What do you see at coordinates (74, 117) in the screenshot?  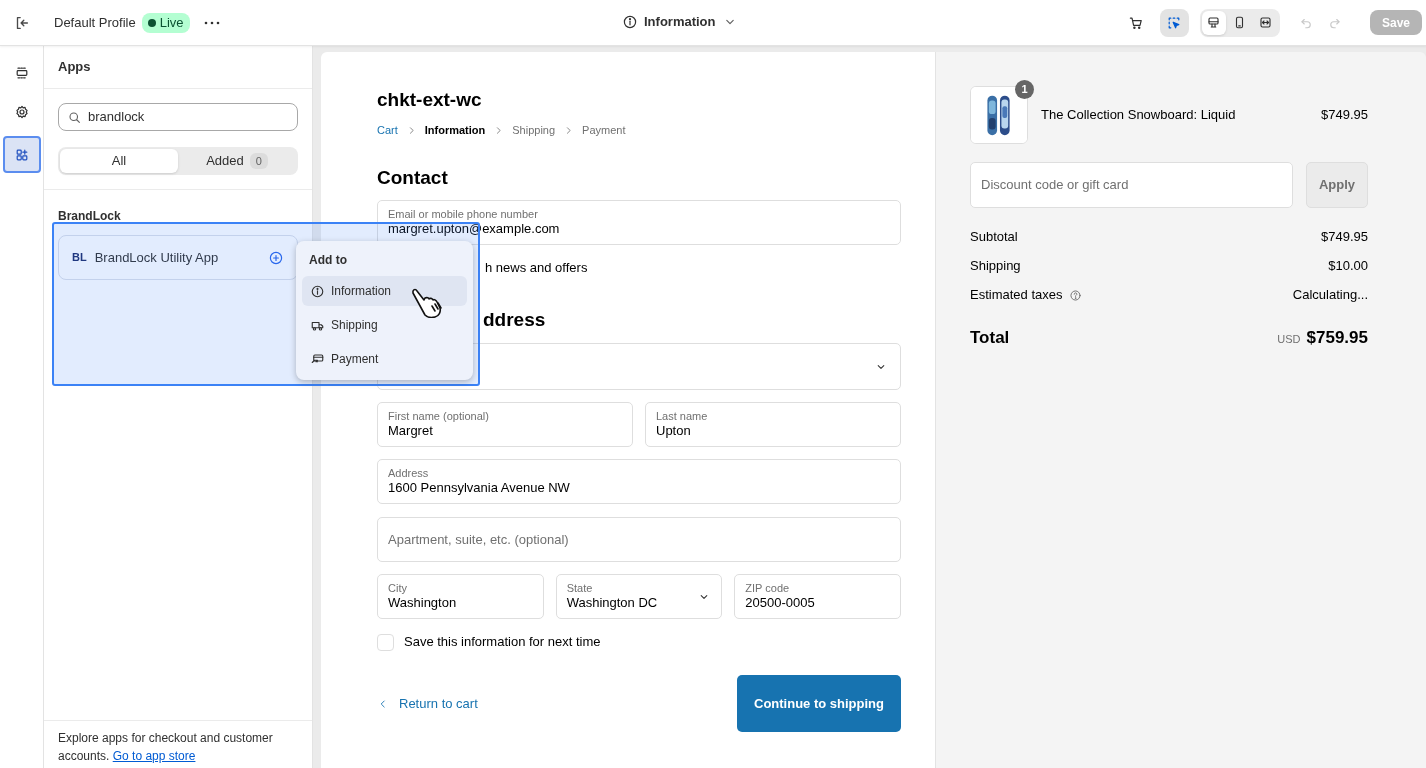 I see `search-icon` at bounding box center [74, 117].